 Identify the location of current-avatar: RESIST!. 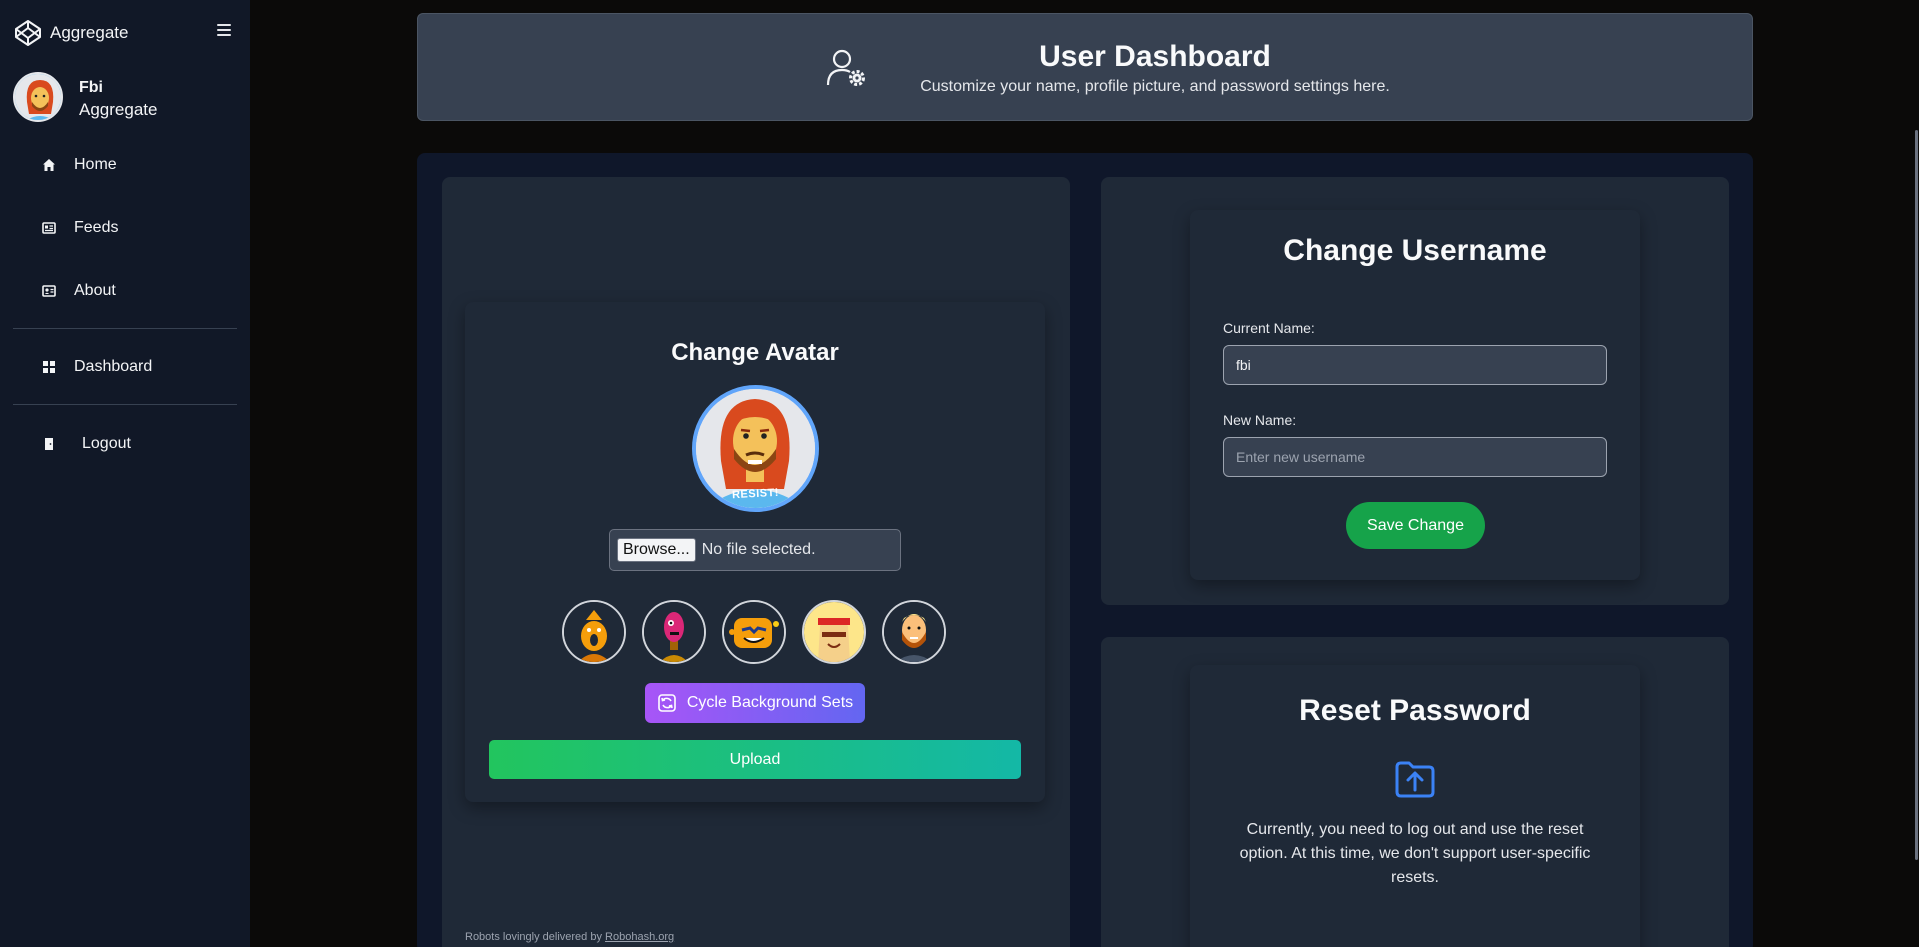
(755, 448).